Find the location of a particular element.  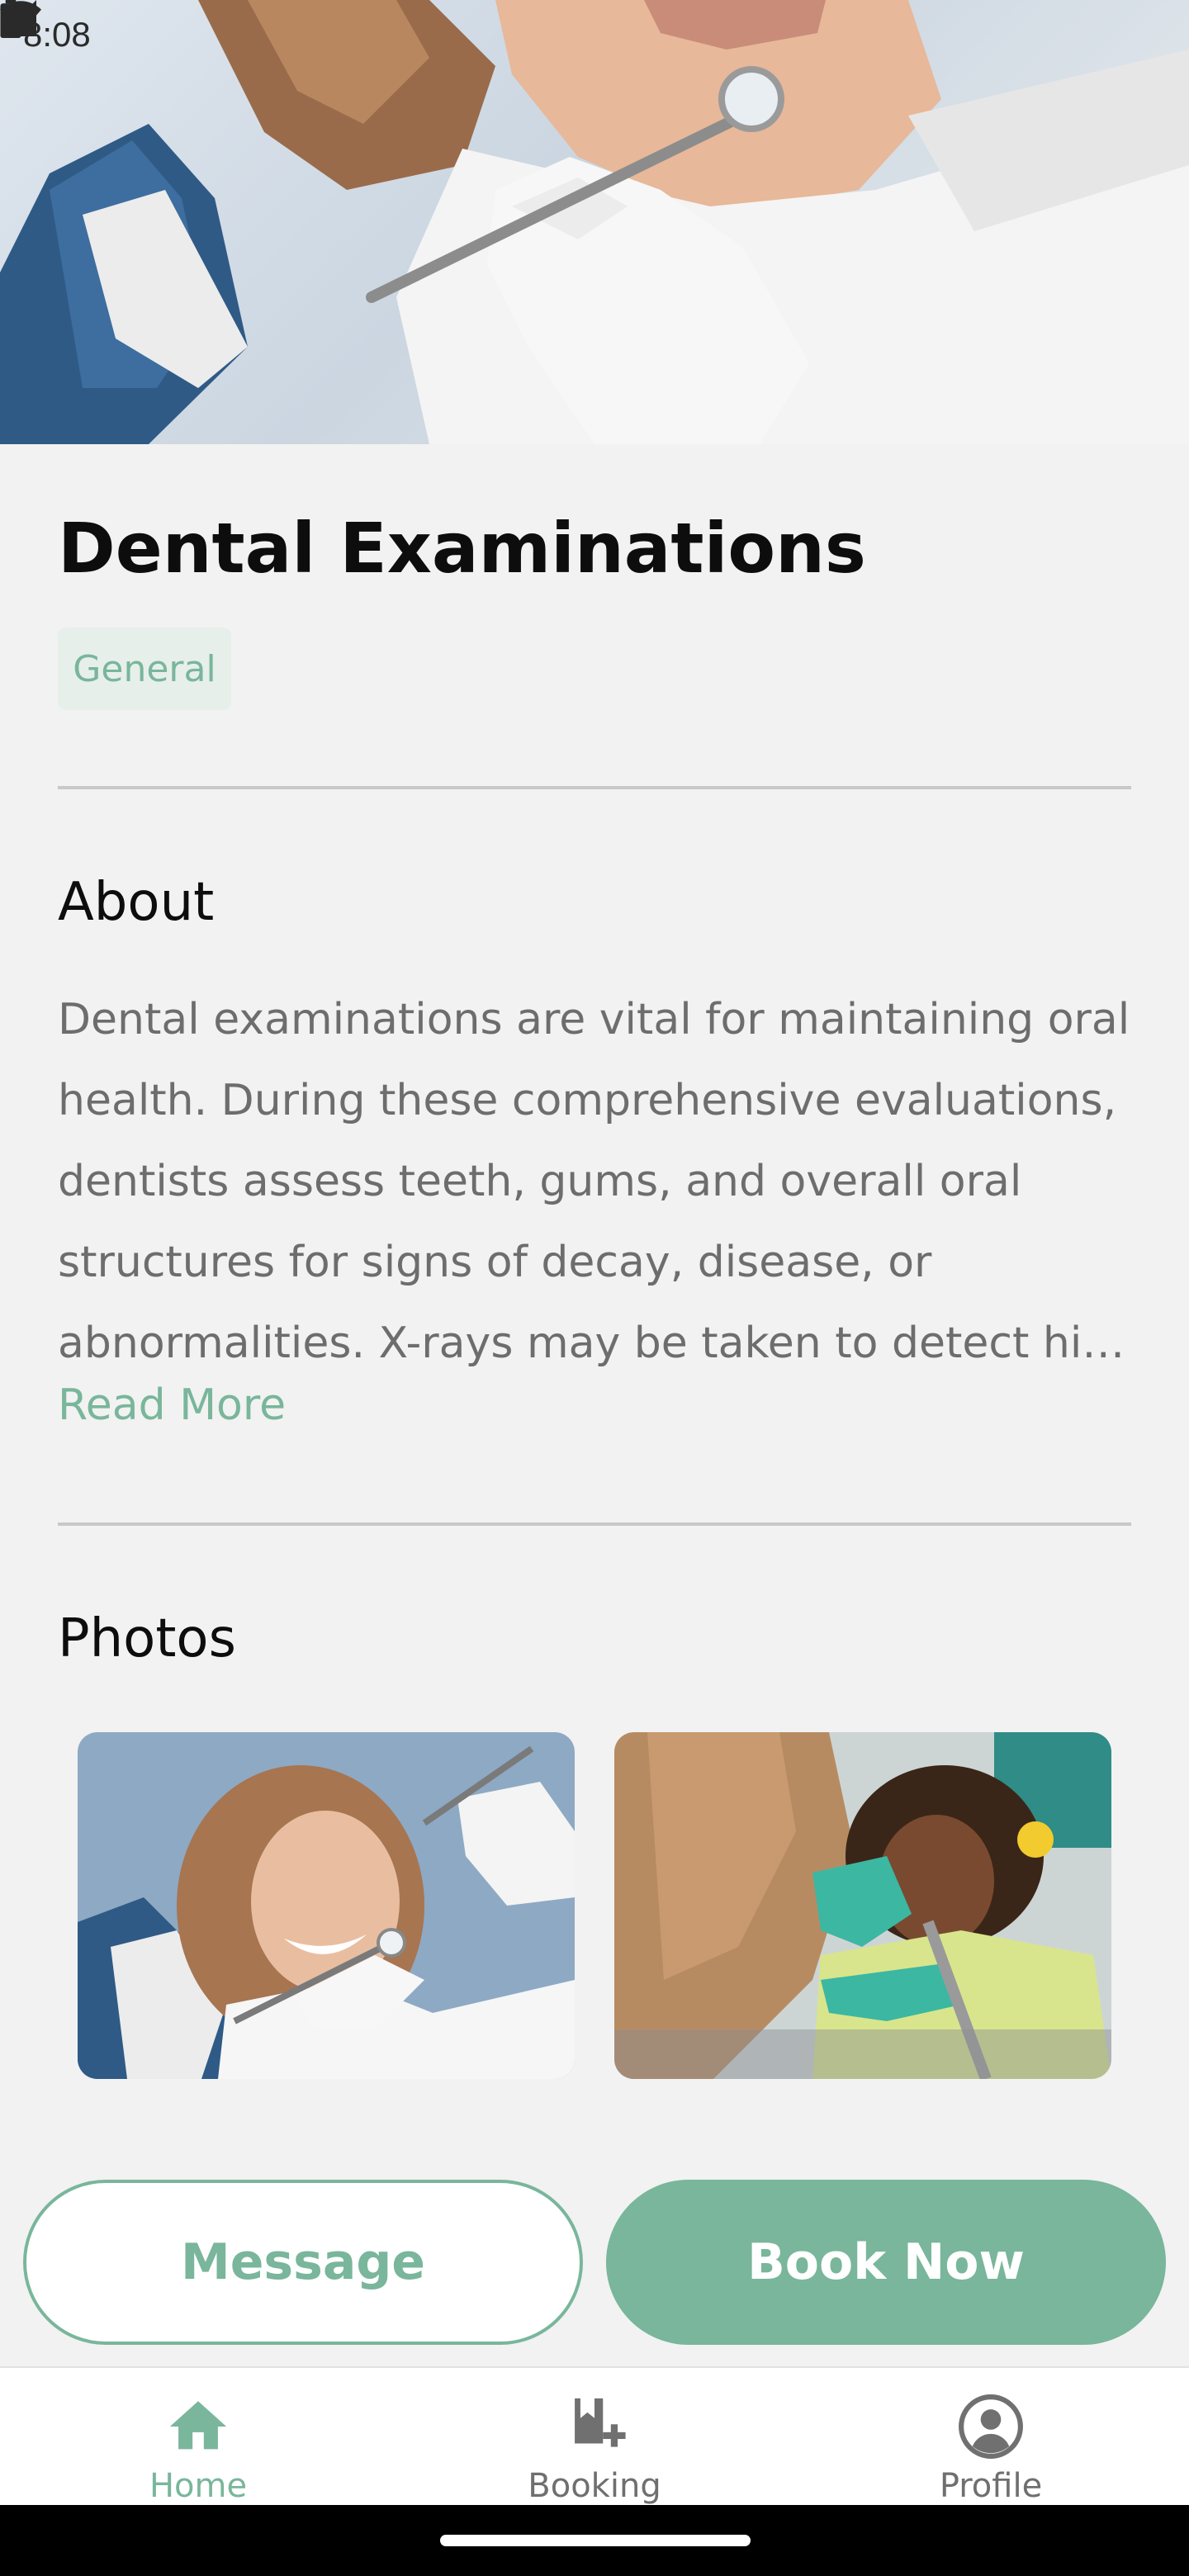

read-more-link: Read More is located at coordinates (172, 1405).